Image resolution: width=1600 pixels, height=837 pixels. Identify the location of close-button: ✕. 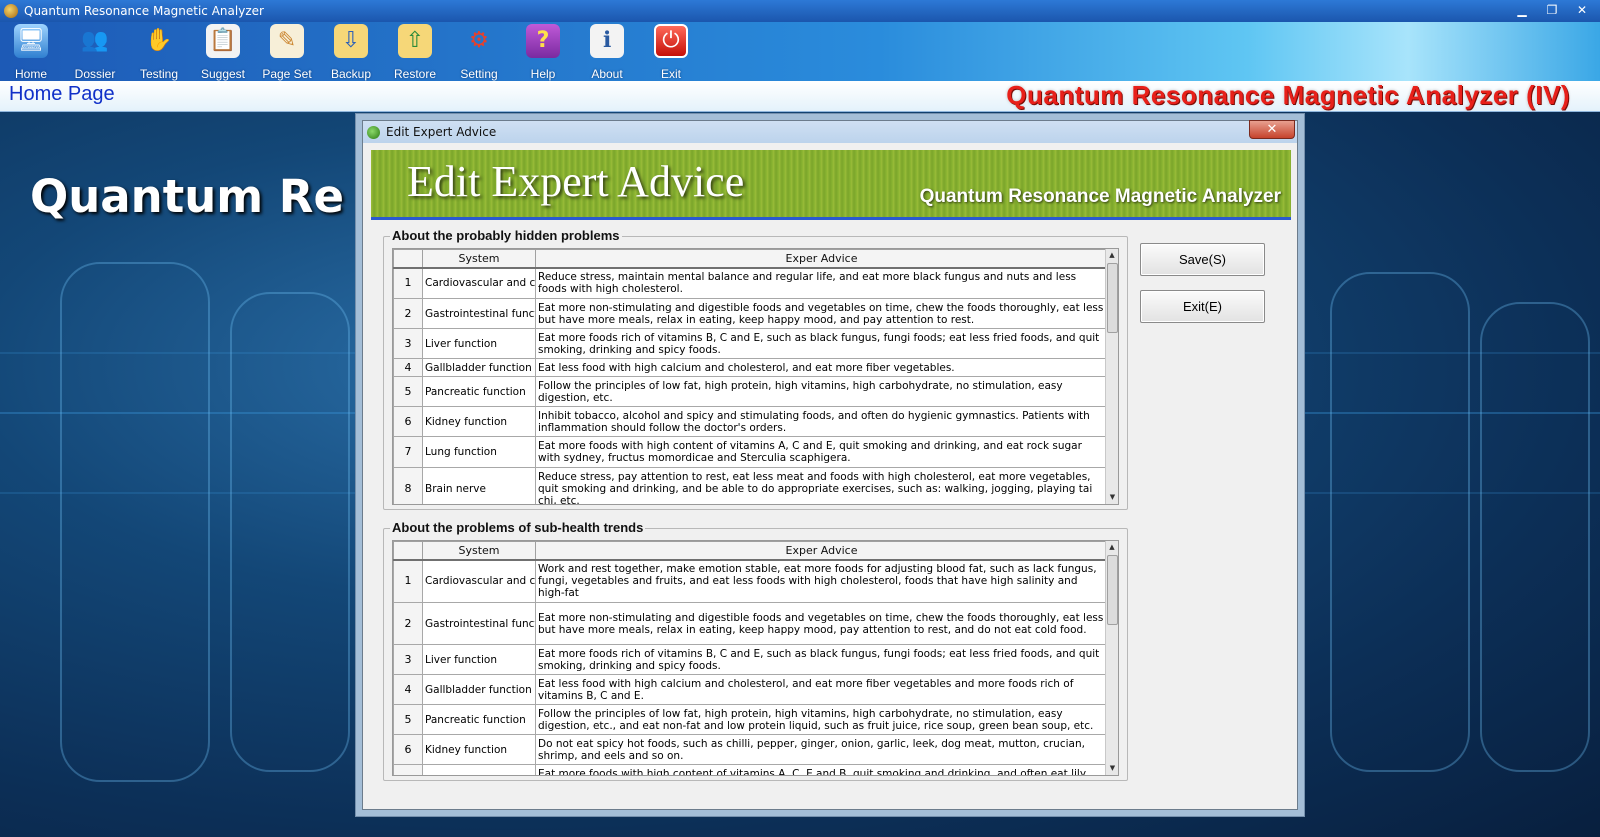
(1582, 10).